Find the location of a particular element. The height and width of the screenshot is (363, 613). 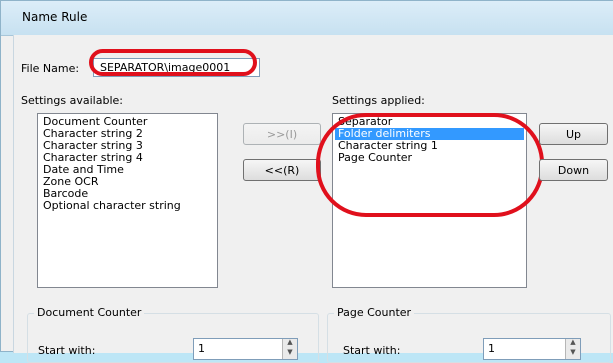

up-button: Up is located at coordinates (573, 134).